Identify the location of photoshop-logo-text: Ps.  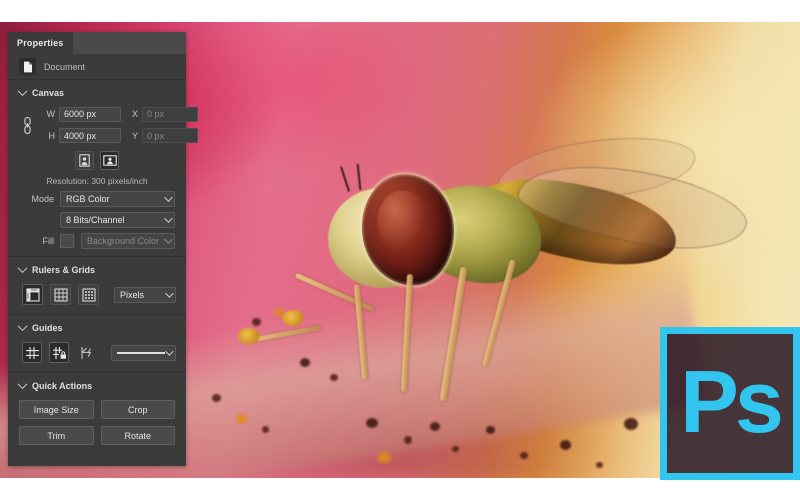
(732, 401).